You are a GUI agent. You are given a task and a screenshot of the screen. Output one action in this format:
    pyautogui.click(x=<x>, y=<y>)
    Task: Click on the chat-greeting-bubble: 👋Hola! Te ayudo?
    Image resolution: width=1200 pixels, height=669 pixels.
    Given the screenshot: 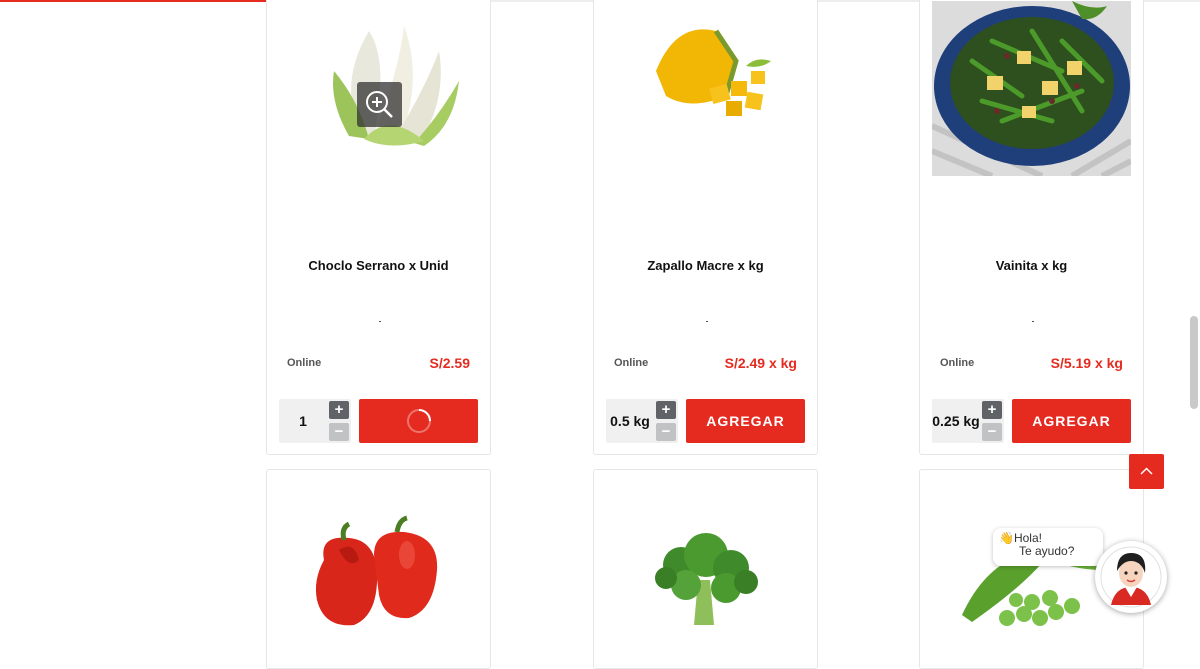 What is the action you would take?
    pyautogui.click(x=1048, y=547)
    